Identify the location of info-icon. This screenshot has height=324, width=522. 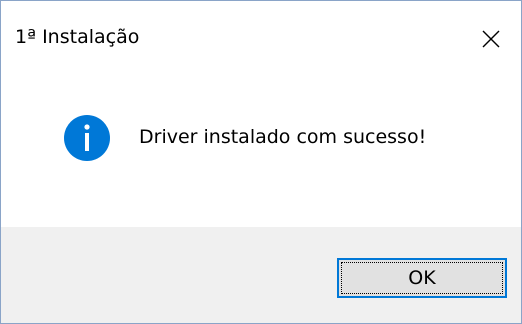
(87, 138).